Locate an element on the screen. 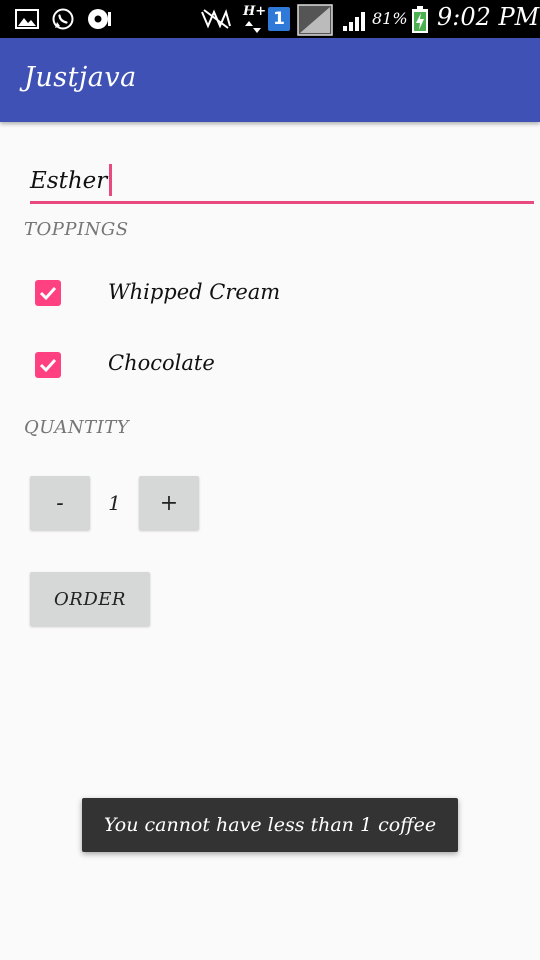 This screenshot has width=540, height=960. data-arrows-icon is located at coordinates (253, 27).